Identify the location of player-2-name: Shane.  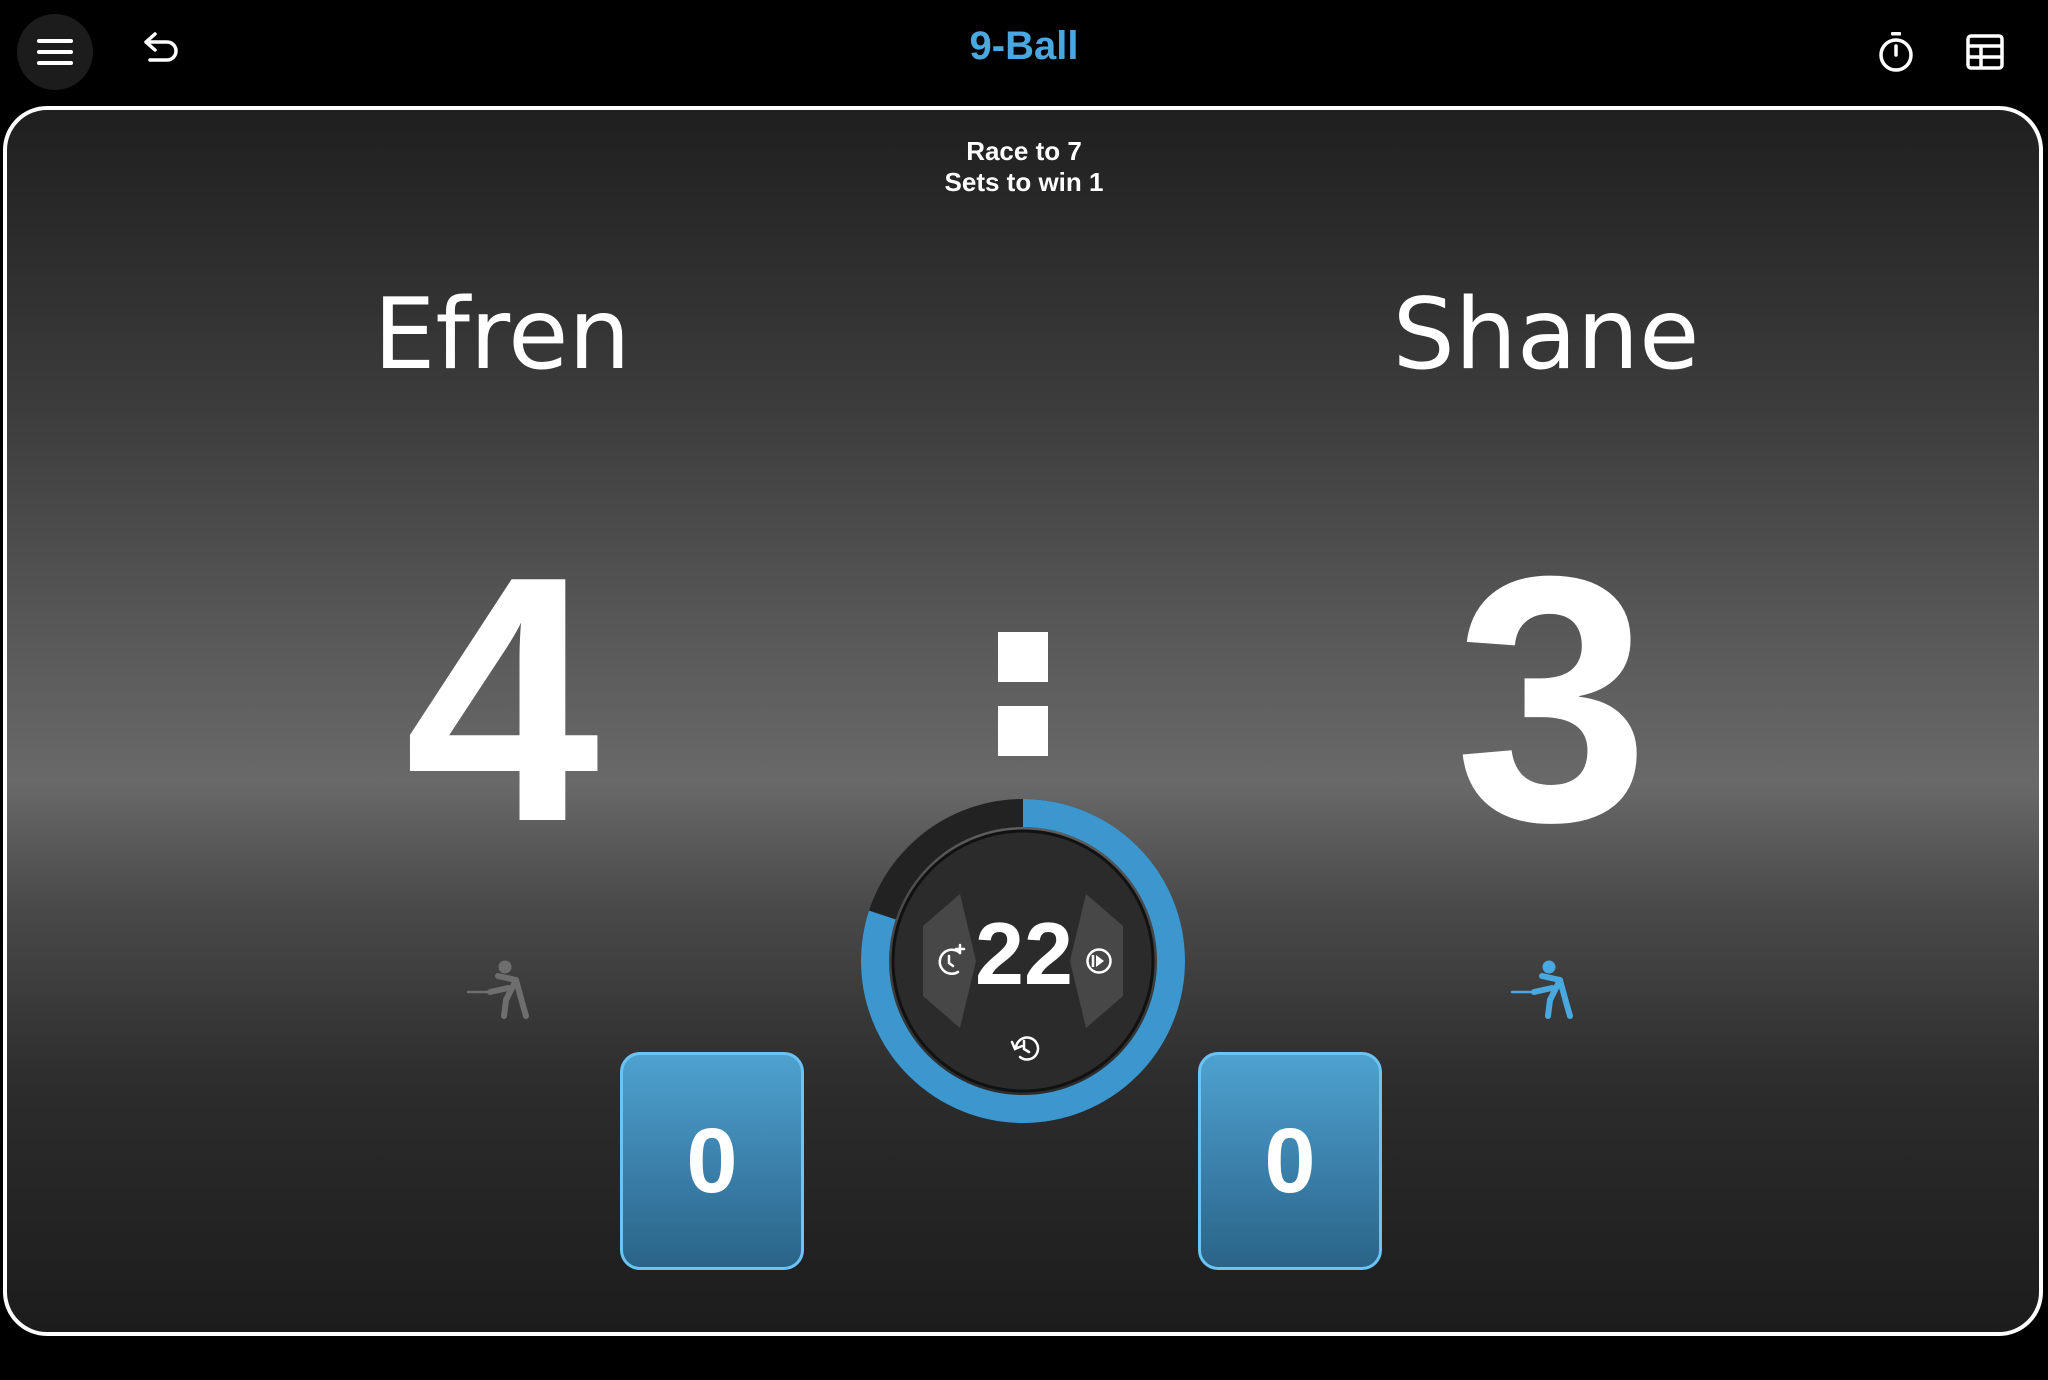
(1546, 335).